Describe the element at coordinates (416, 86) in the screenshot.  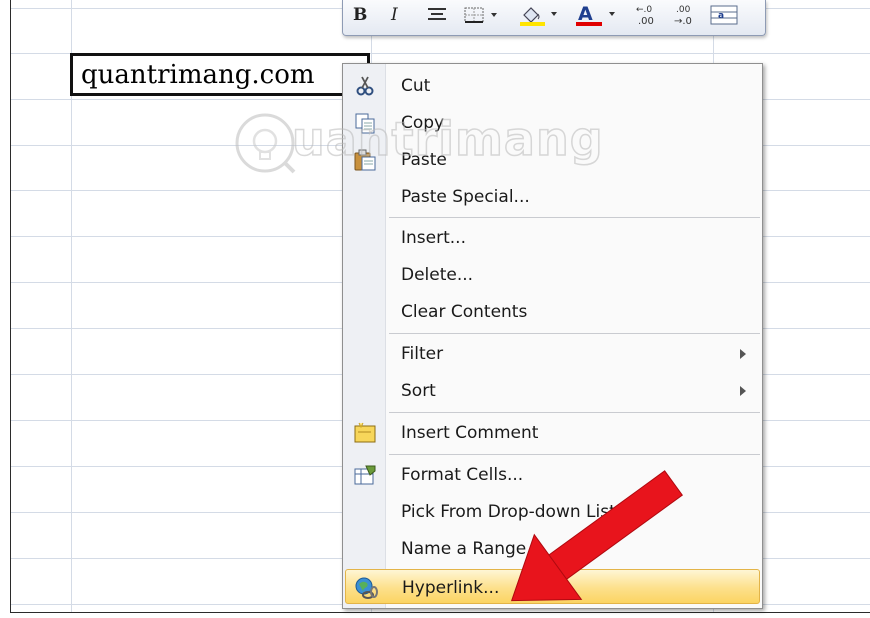
I see `menu-item-label: Cut` at that location.